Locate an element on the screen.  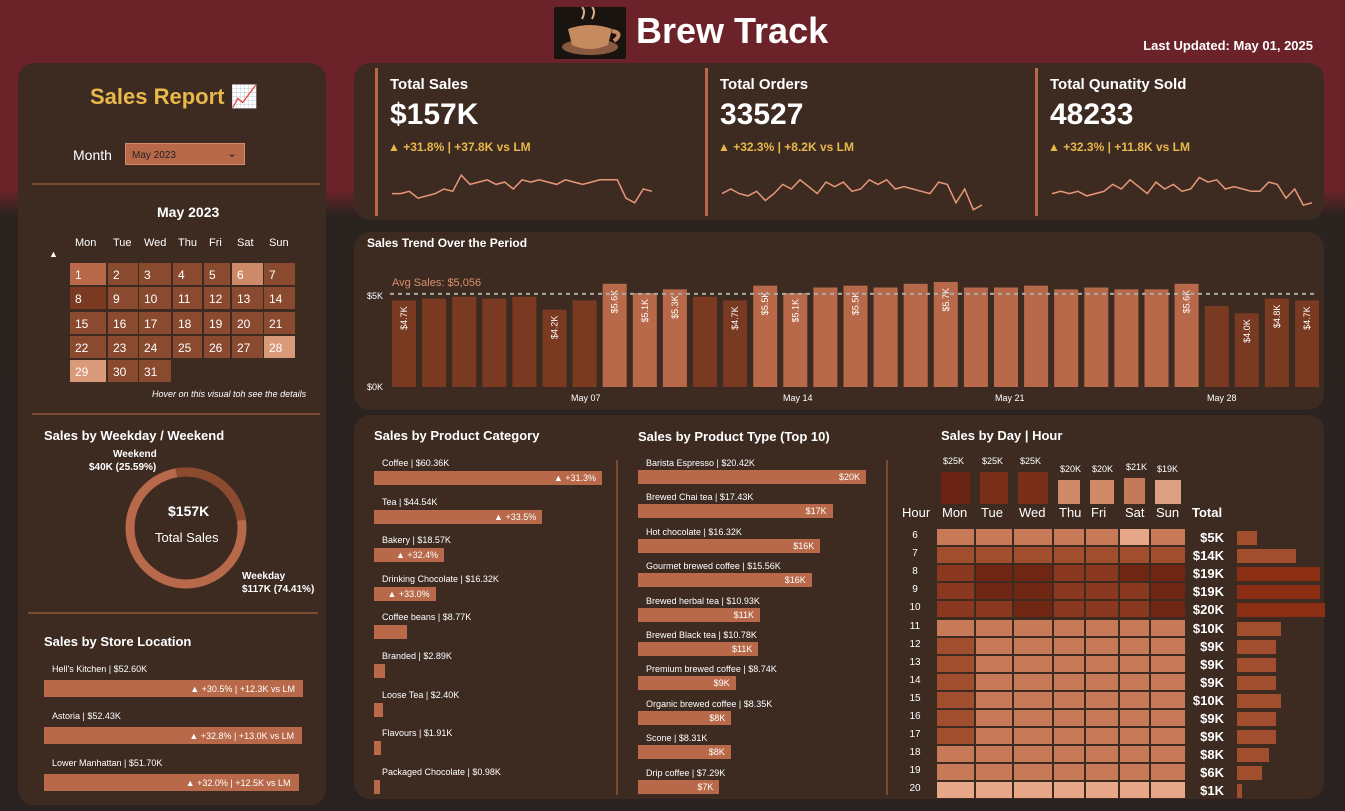
calendar-day: 28 is located at coordinates (279, 346).